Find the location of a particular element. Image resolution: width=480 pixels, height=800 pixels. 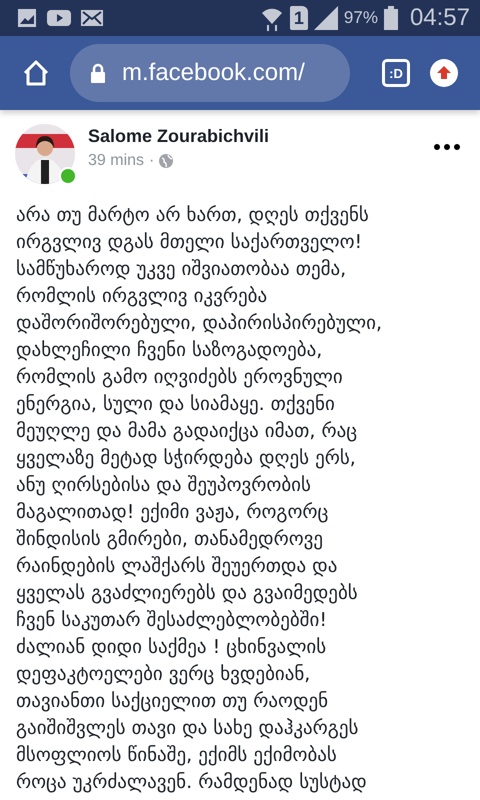

lock-icon is located at coordinates (98, 73).